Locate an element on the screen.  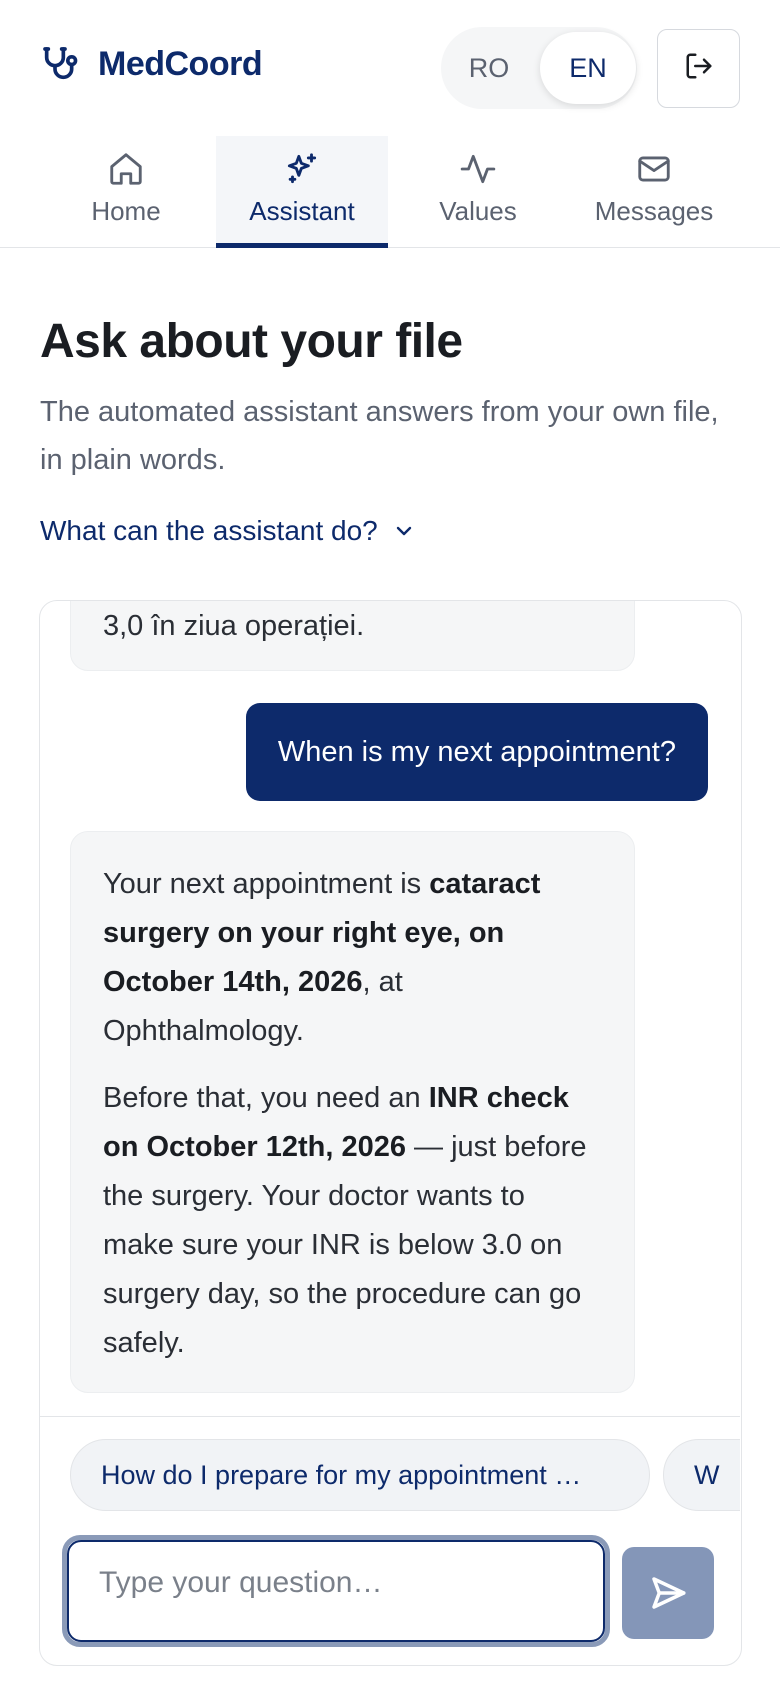
tab-values-label: Values is located at coordinates (478, 211).